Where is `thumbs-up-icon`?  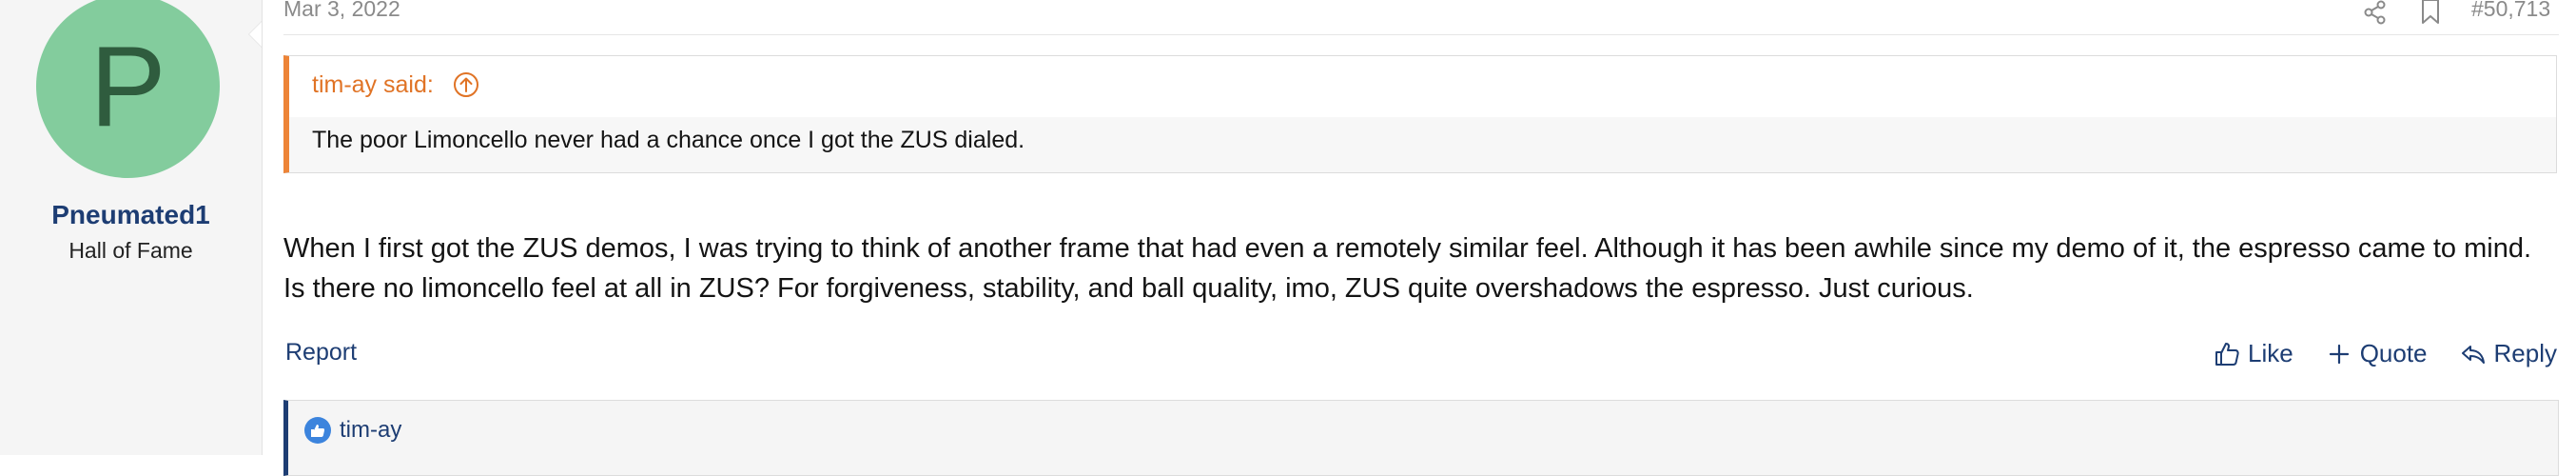
thumbs-up-icon is located at coordinates (2227, 354).